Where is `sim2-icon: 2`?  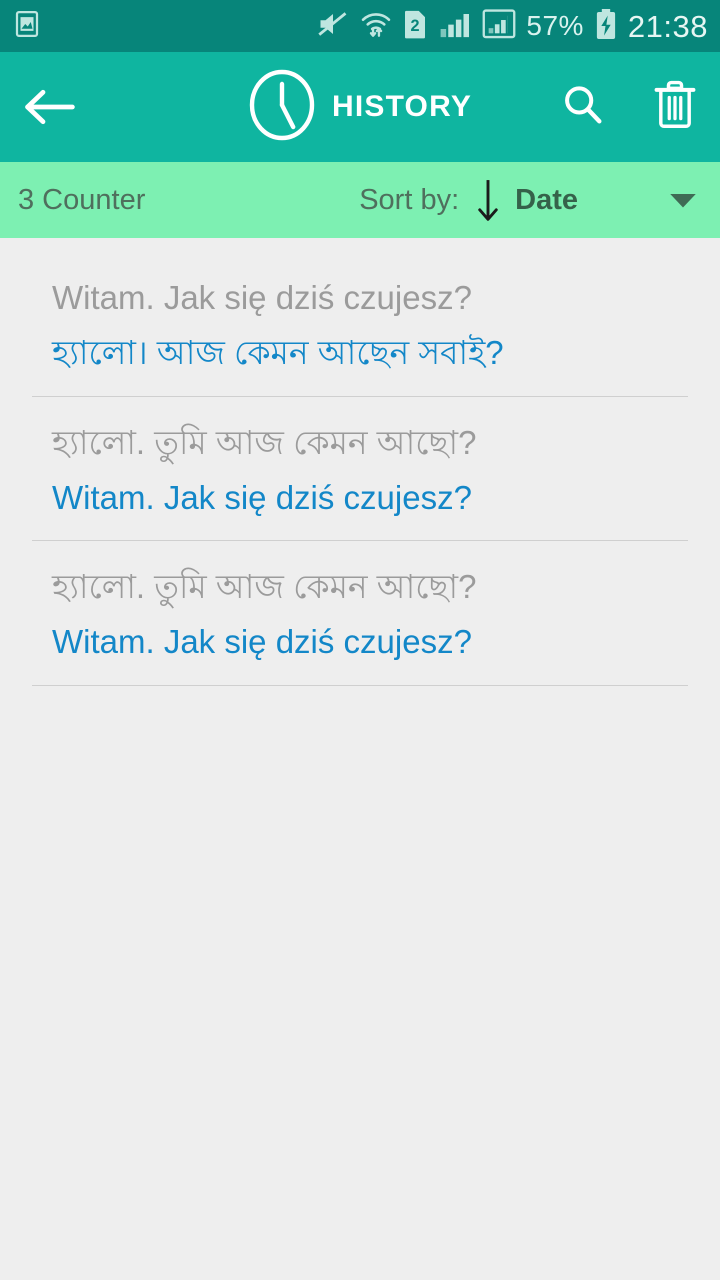 sim2-icon: 2 is located at coordinates (415, 26).